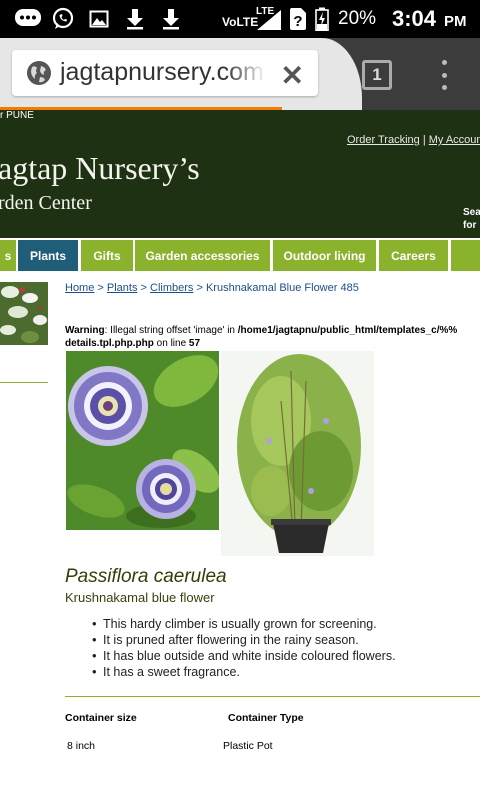  Describe the element at coordinates (268, 19) in the screenshot. I see `signal-strength-icon` at that location.